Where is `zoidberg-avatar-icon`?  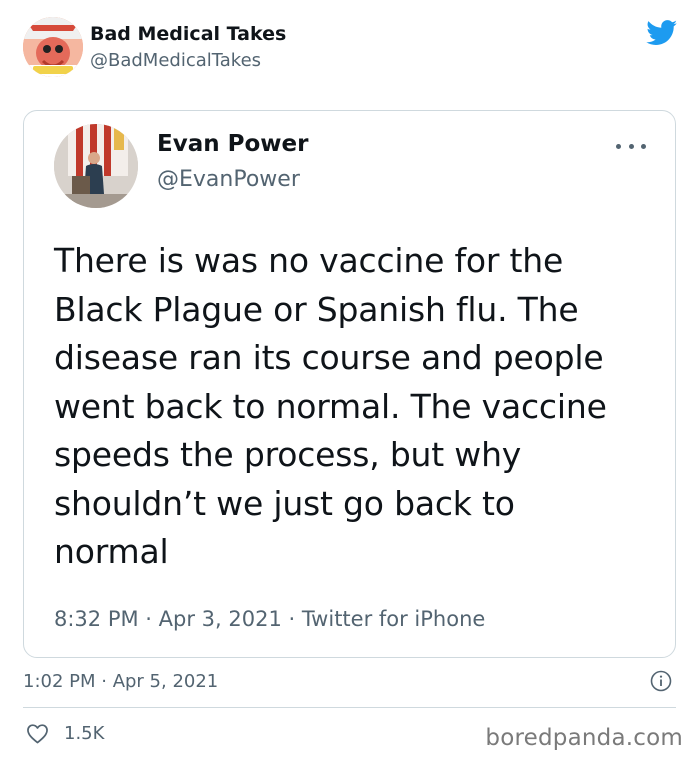 zoidberg-avatar-icon is located at coordinates (53, 47).